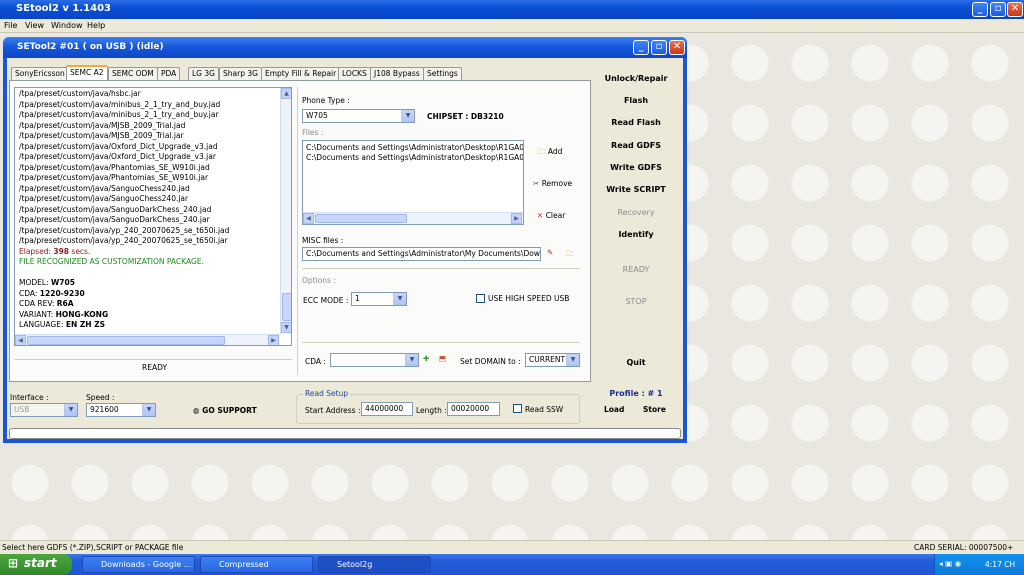 This screenshot has width=1024, height=575. Describe the element at coordinates (40, 563) in the screenshot. I see `start-label: start` at that location.